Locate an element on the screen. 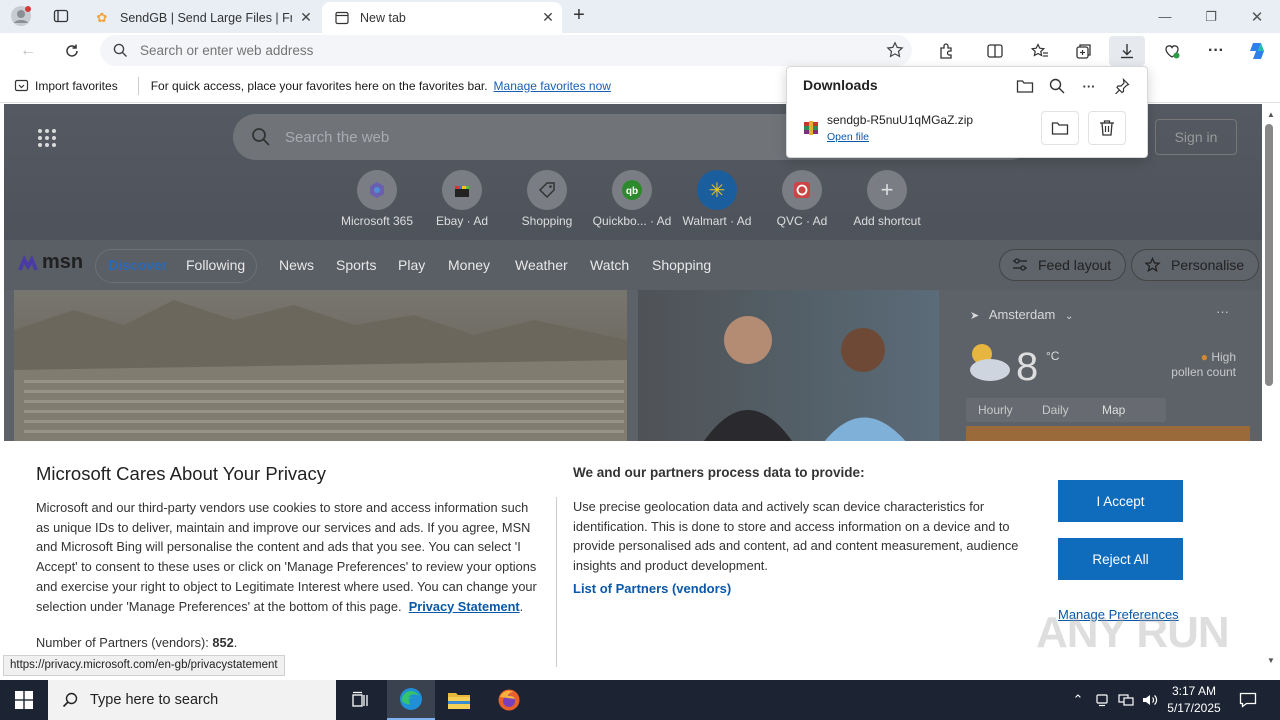 The height and width of the screenshot is (720, 1280). shortcut-microsoft365: Microsoft 365 is located at coordinates (377, 199).